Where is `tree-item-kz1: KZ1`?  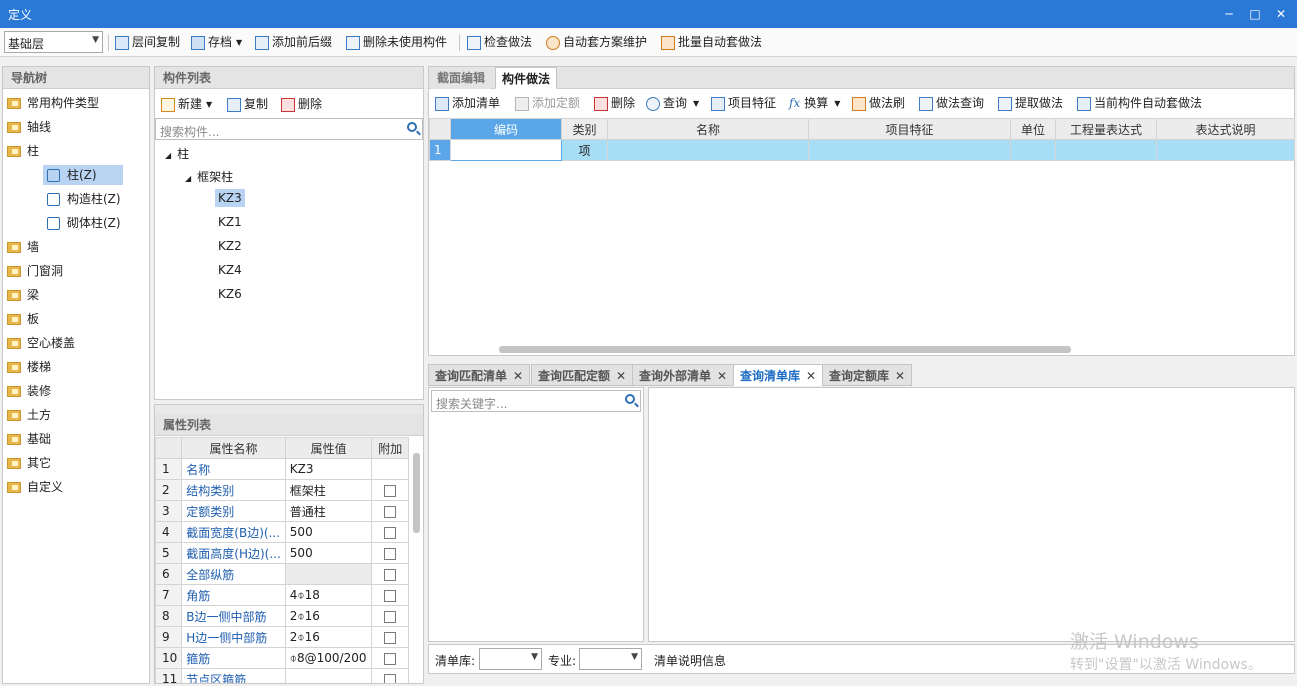 tree-item-kz1: KZ1 is located at coordinates (230, 222).